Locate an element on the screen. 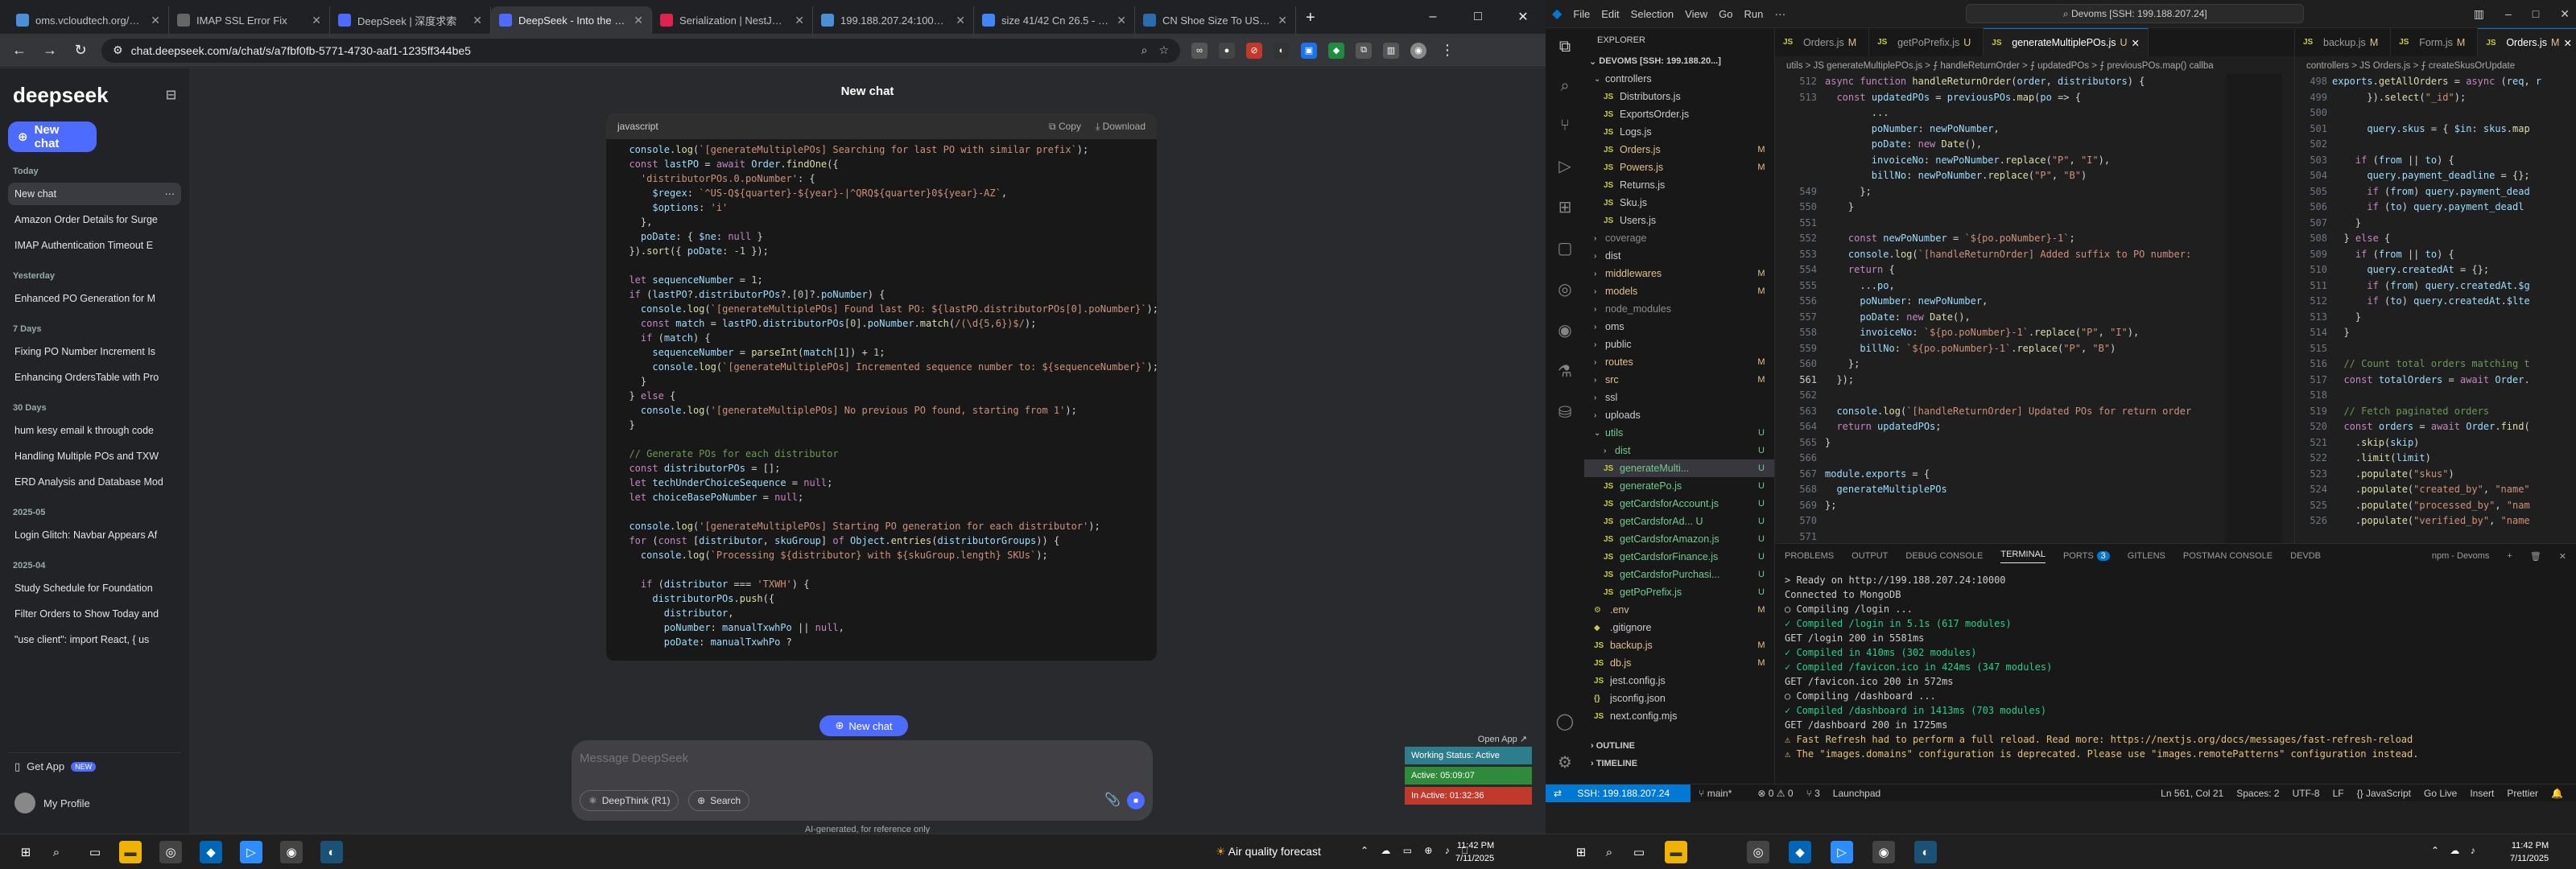  file-item: JS Users.js is located at coordinates (1679, 220).